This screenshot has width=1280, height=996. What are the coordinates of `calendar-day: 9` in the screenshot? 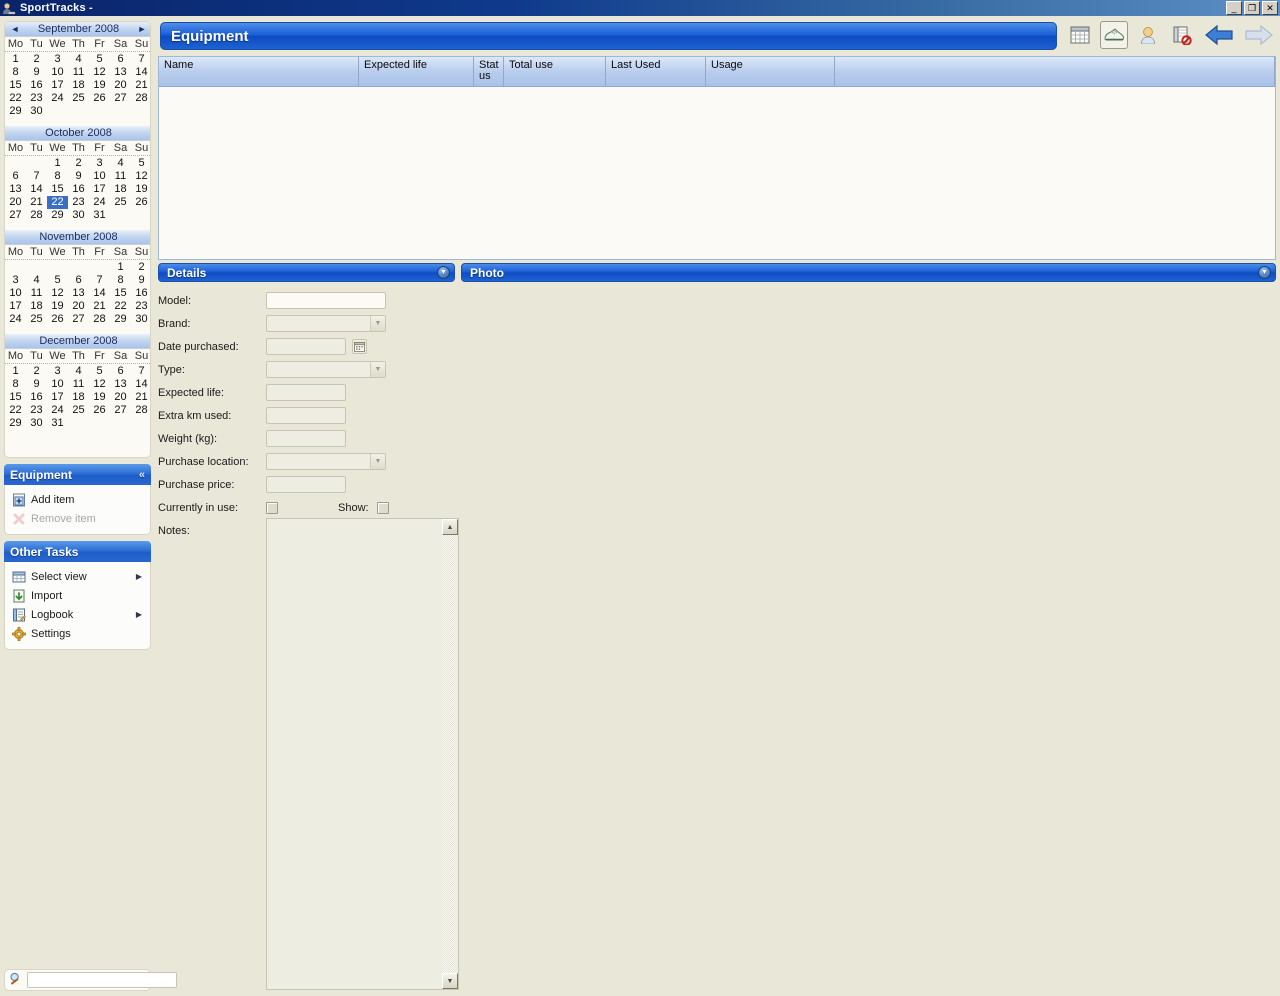 It's located at (36, 384).